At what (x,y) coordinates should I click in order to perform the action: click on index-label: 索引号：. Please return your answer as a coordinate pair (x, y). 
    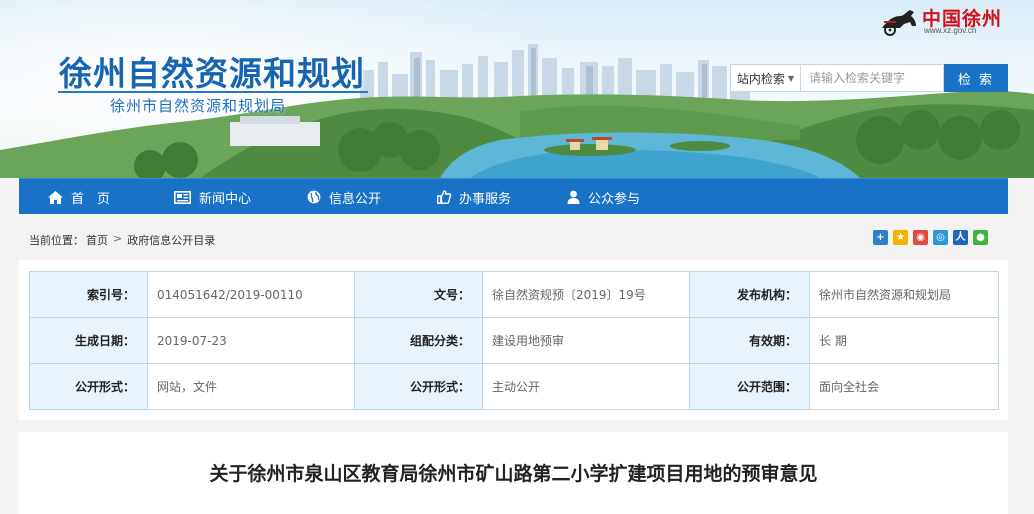
    Looking at the image, I should click on (88, 294).